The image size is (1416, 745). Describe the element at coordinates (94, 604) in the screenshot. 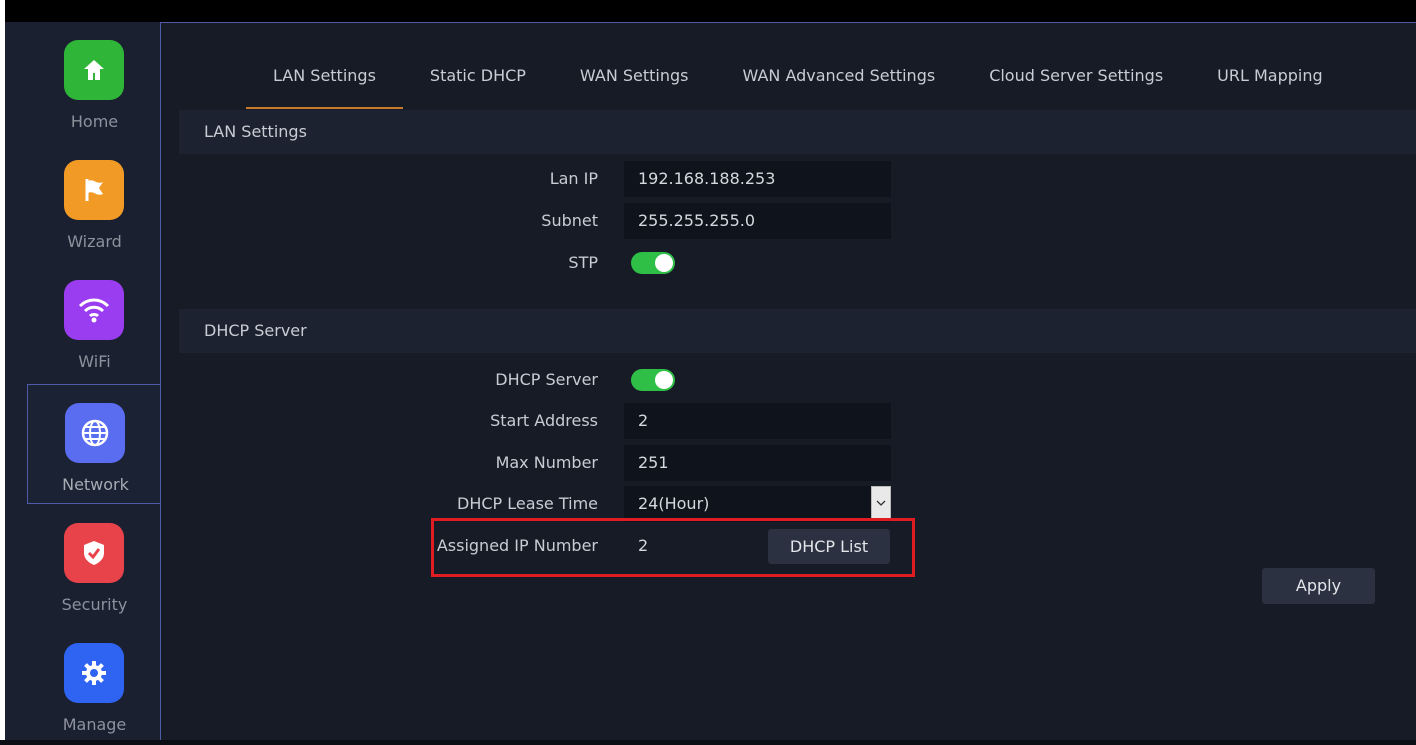

I see `sidebar-item-label: Security` at that location.